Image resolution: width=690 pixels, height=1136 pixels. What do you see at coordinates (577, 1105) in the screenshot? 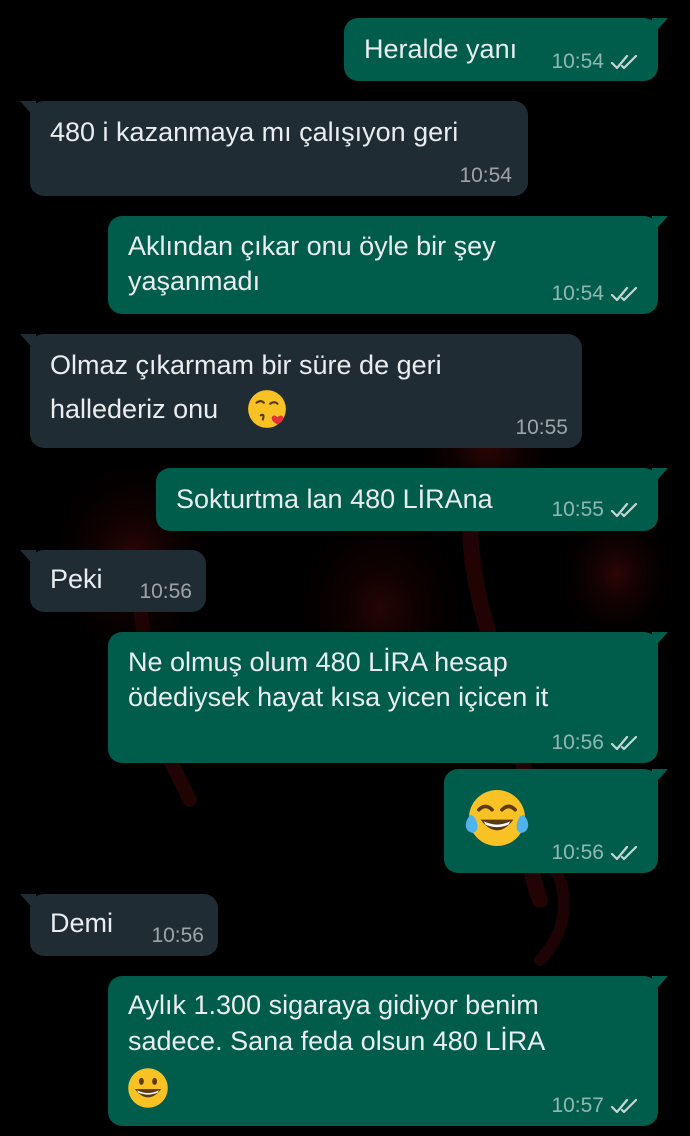
I see `message-time: 10:57` at bounding box center [577, 1105].